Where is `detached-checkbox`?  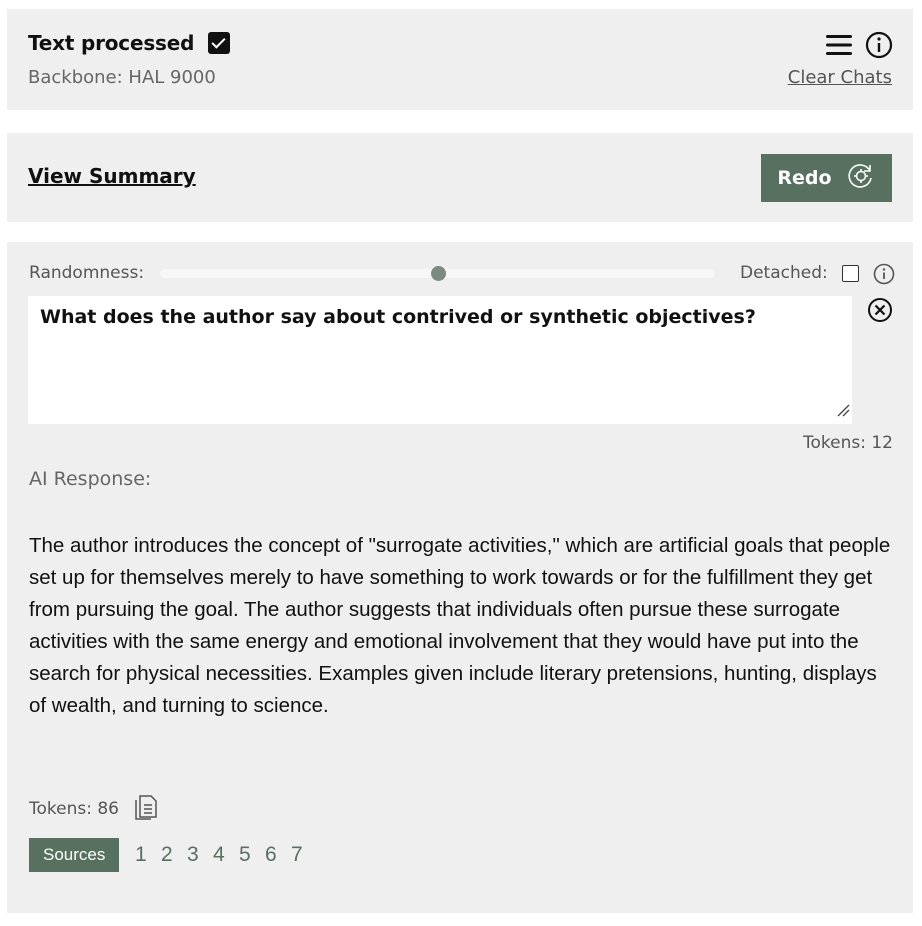
detached-checkbox is located at coordinates (850, 273).